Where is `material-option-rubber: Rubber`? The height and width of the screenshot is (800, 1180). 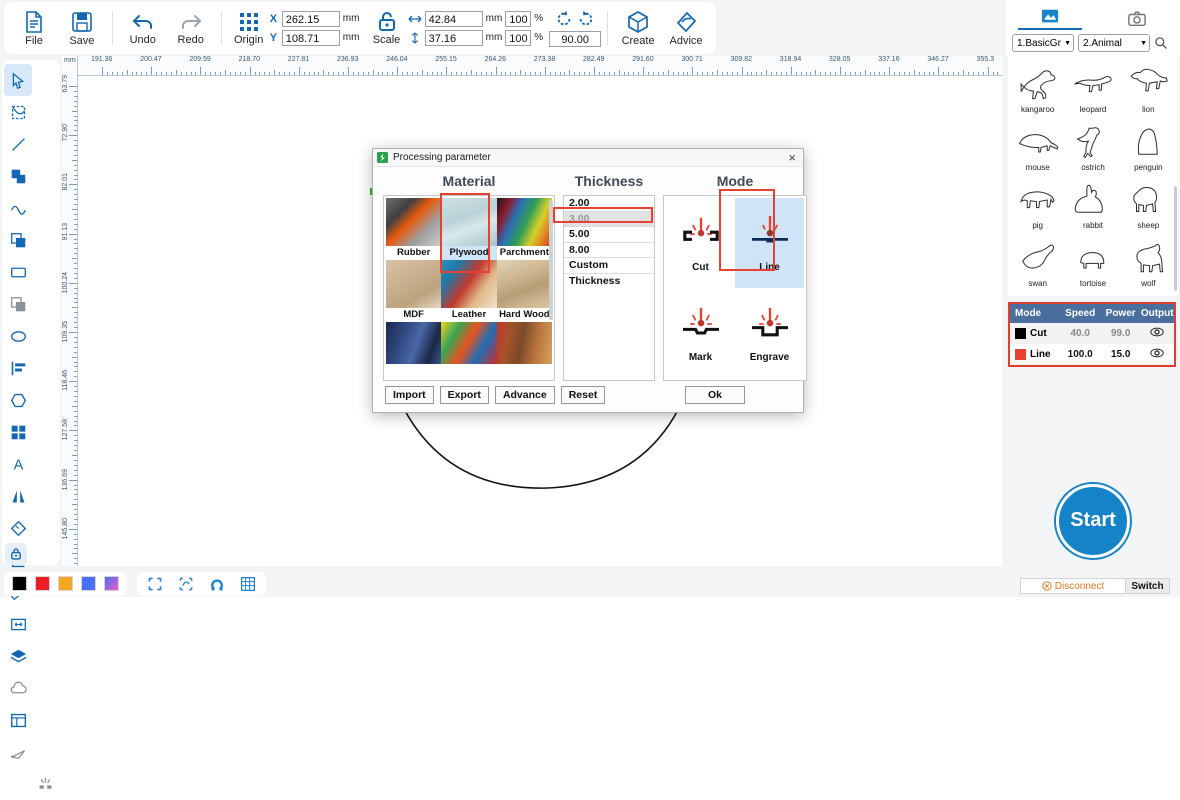 material-option-rubber: Rubber is located at coordinates (414, 229).